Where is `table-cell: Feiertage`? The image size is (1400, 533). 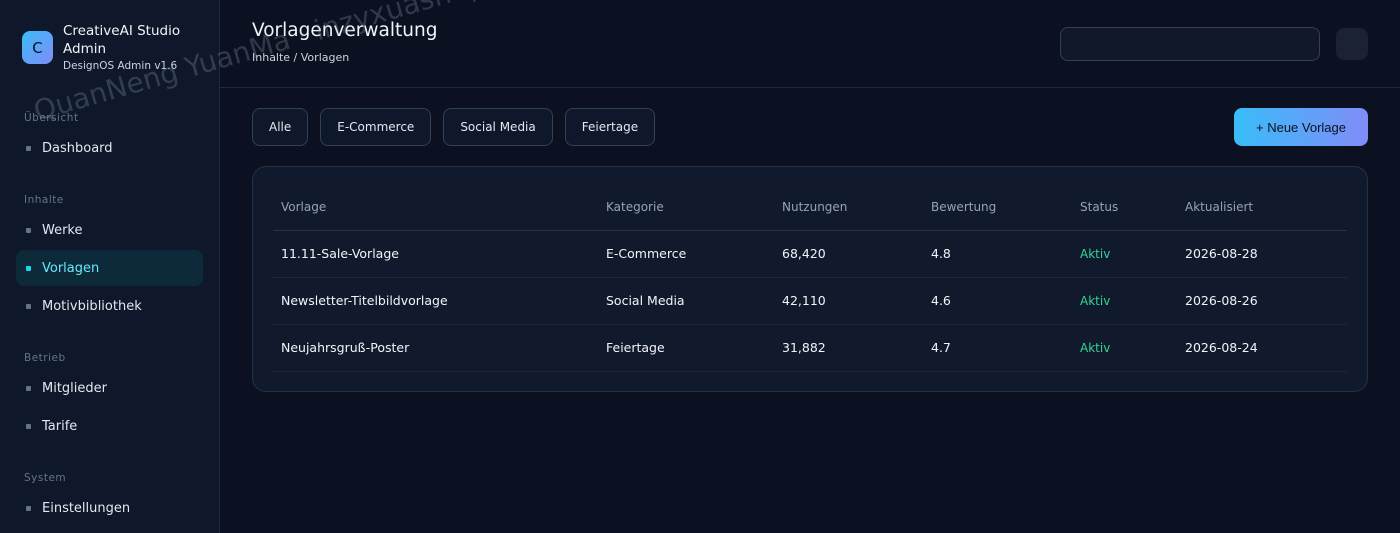 table-cell: Feiertage is located at coordinates (686, 348).